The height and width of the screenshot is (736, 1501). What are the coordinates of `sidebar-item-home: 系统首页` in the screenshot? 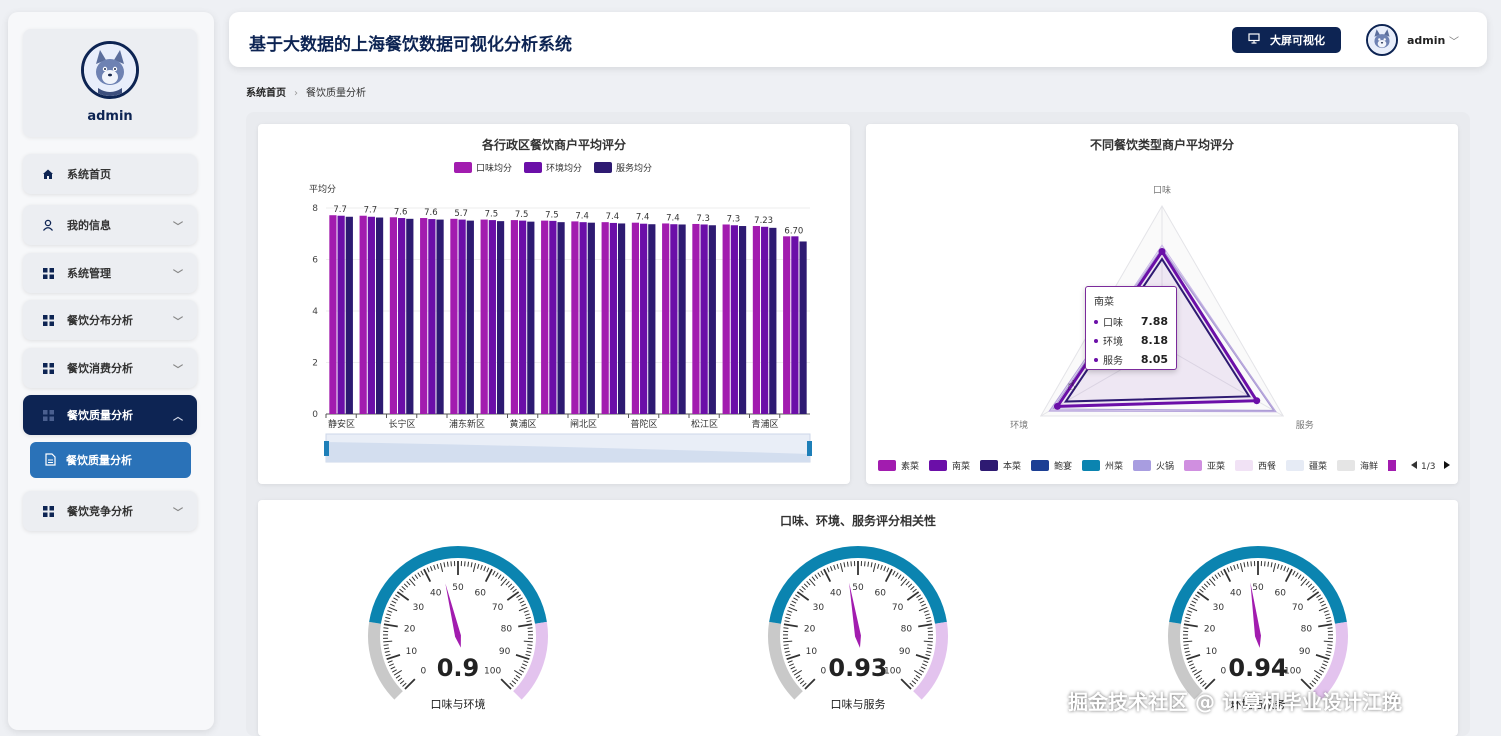 It's located at (110, 174).